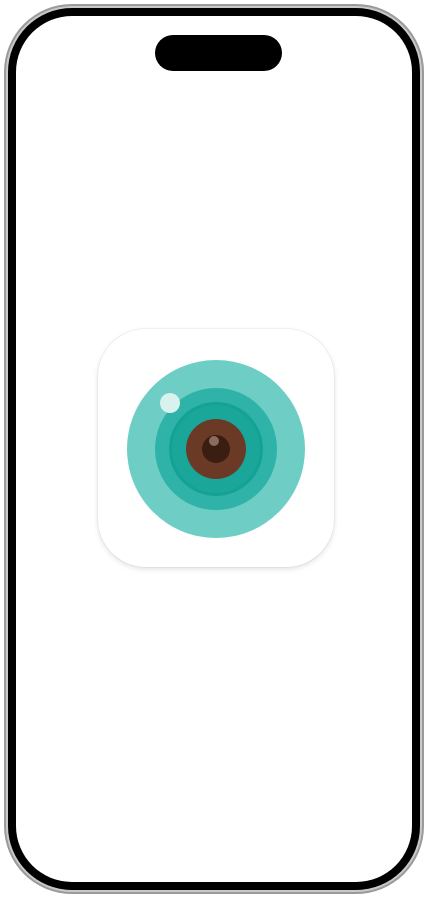 Image resolution: width=428 pixels, height=898 pixels. Describe the element at coordinates (214, 441) in the screenshot. I see `pupil-glint` at that location.